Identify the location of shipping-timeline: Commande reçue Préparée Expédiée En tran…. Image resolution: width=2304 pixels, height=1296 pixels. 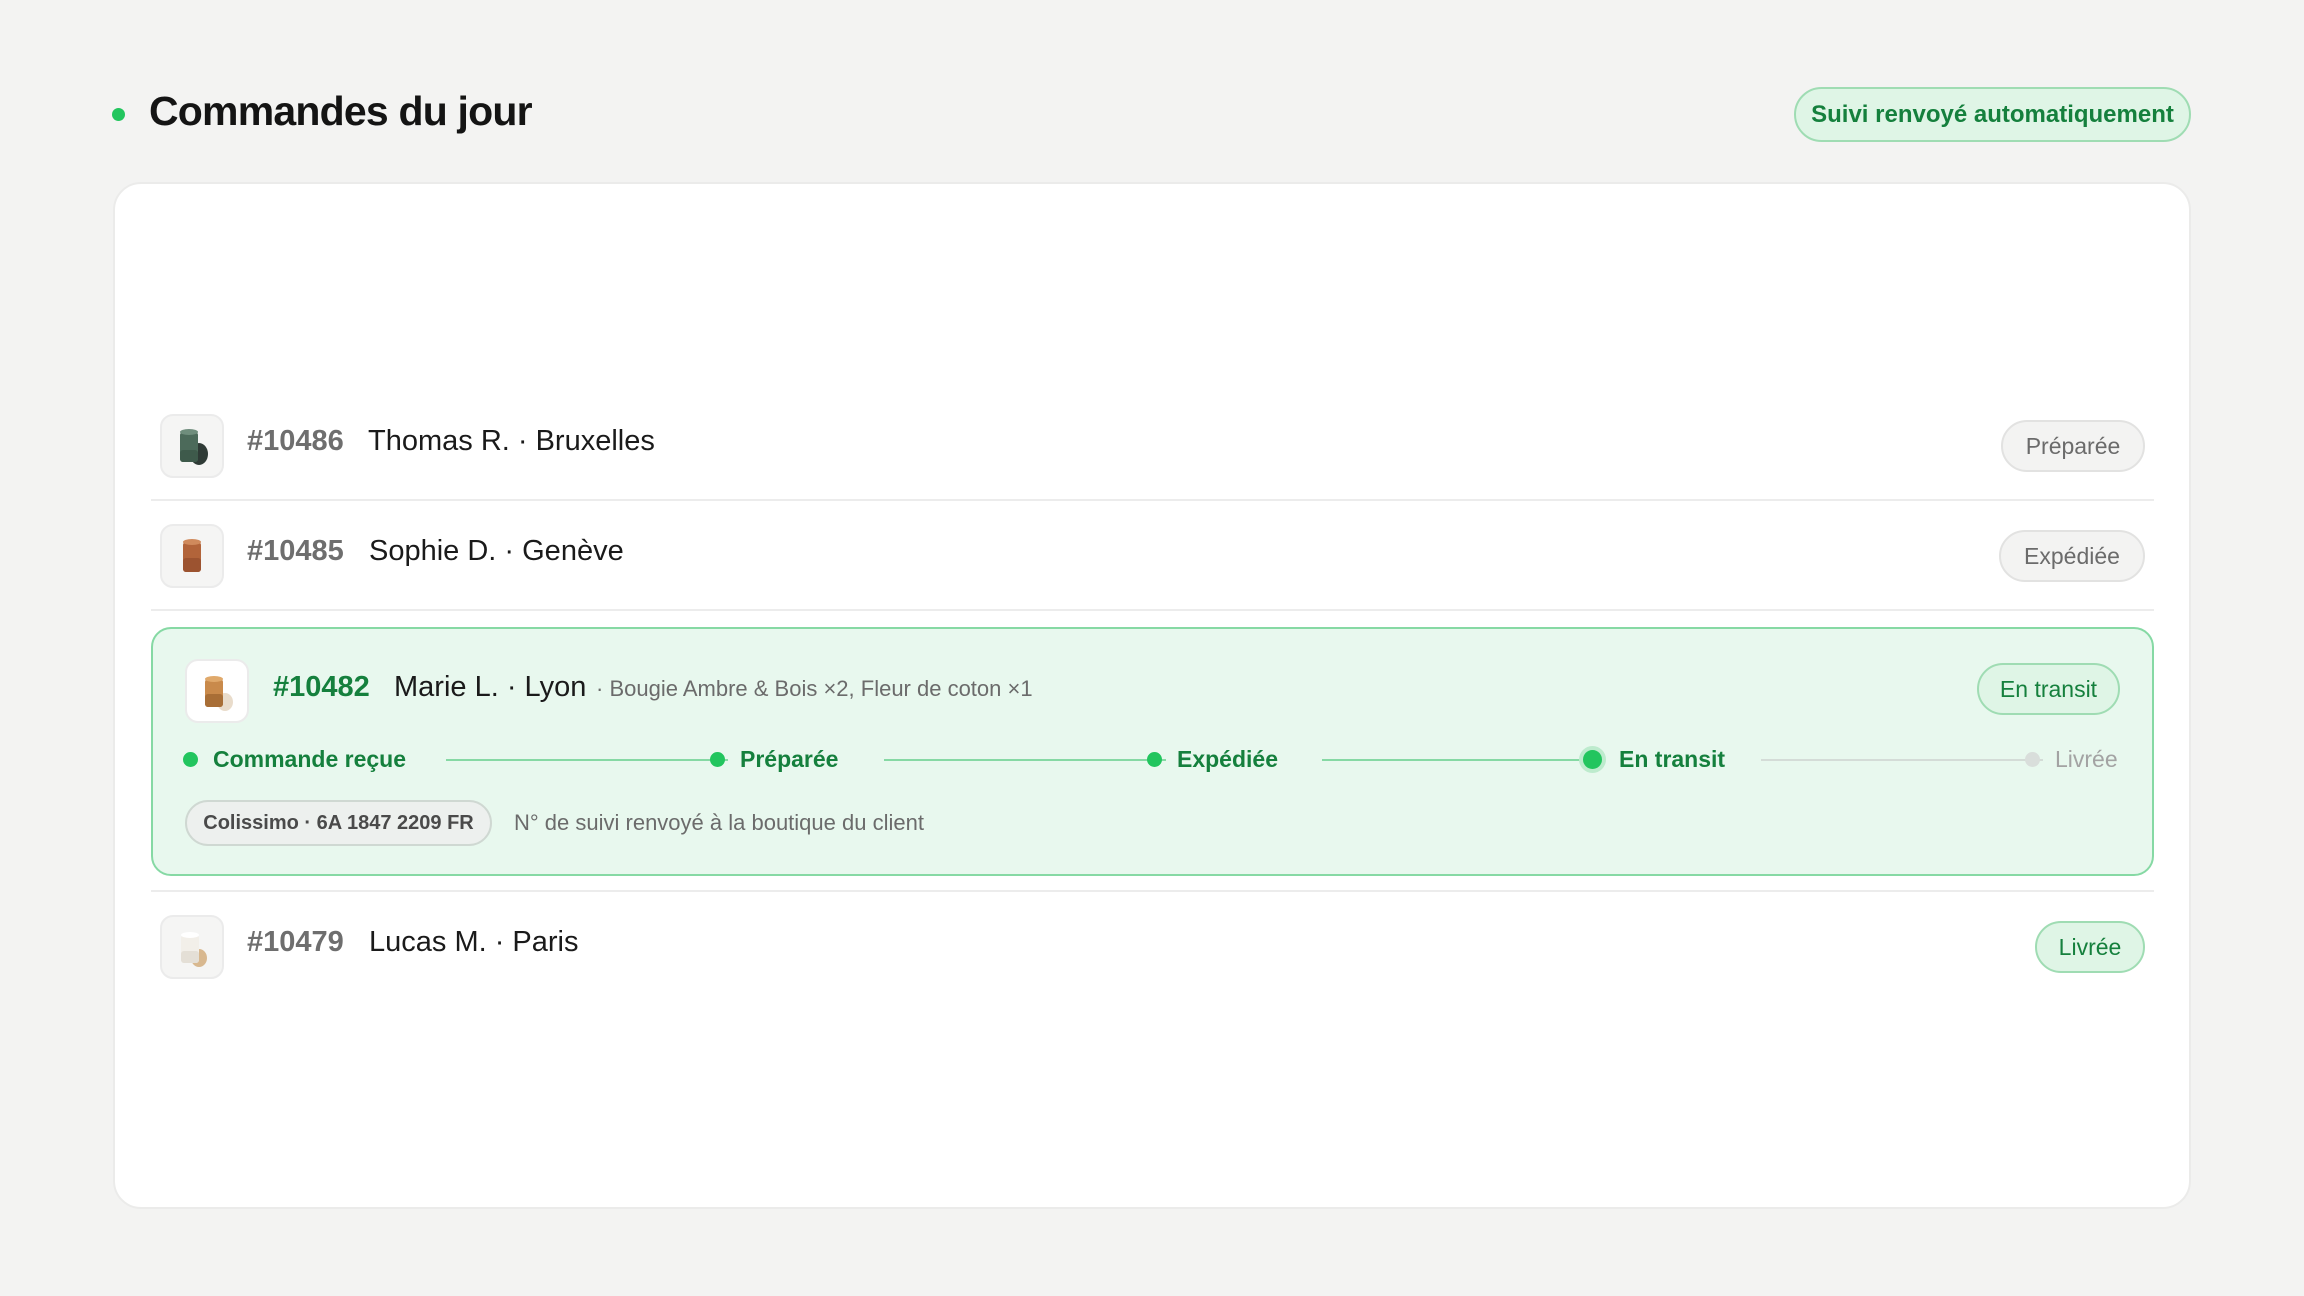
(1153, 759).